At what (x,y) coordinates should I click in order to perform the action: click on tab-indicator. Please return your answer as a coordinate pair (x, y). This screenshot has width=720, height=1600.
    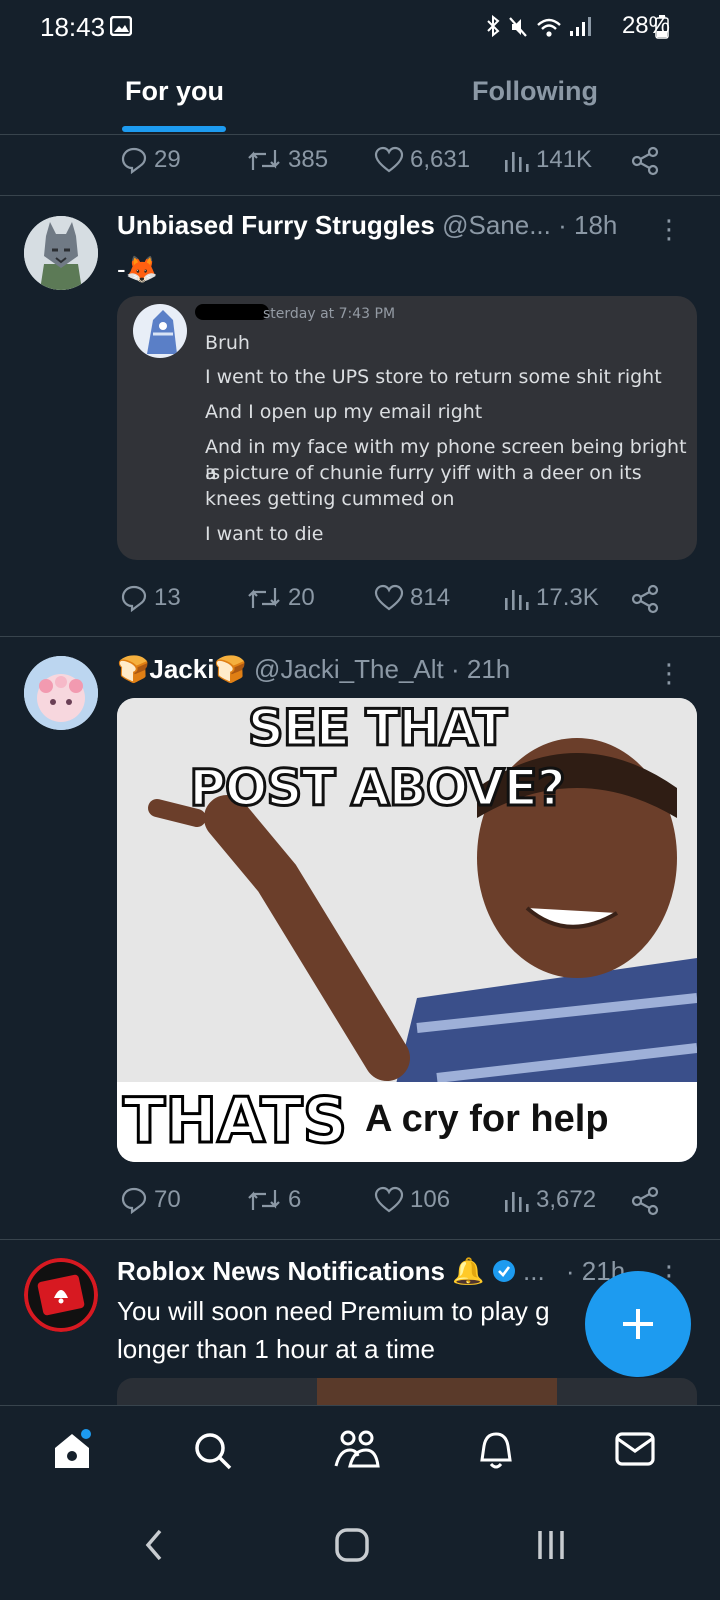
    Looking at the image, I should click on (174, 129).